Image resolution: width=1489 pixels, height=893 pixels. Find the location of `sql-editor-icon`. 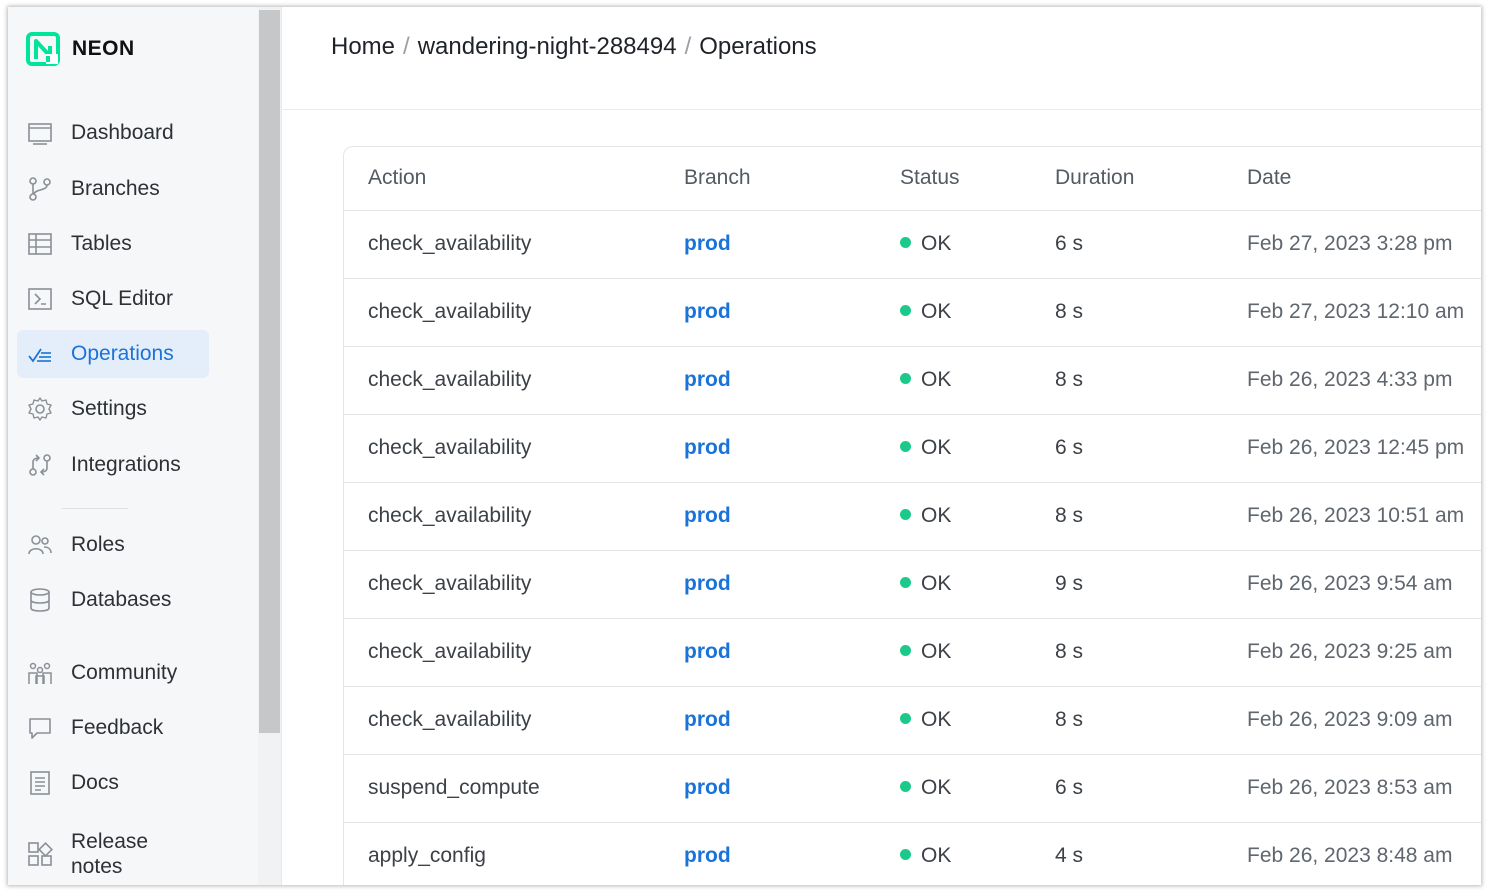

sql-editor-icon is located at coordinates (40, 299).